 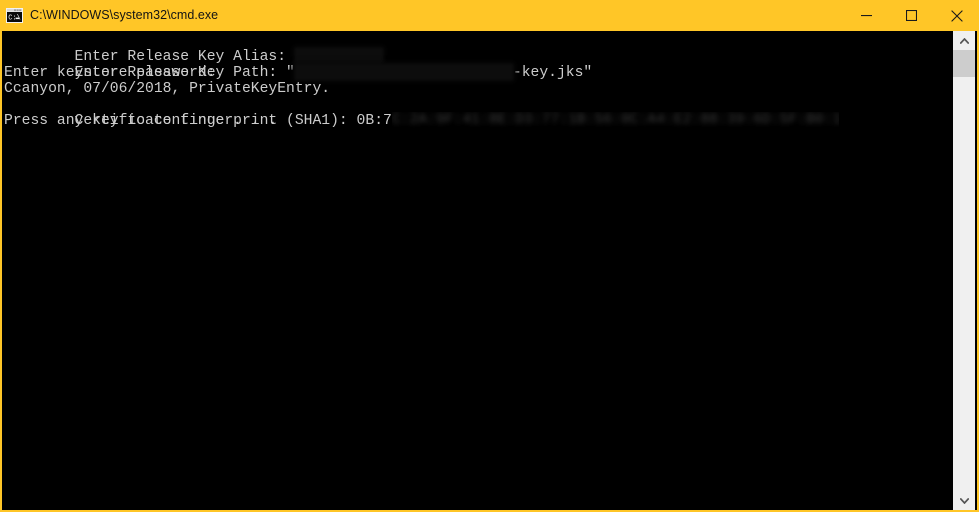 I want to click on chevron-down-icon, so click(x=964, y=500).